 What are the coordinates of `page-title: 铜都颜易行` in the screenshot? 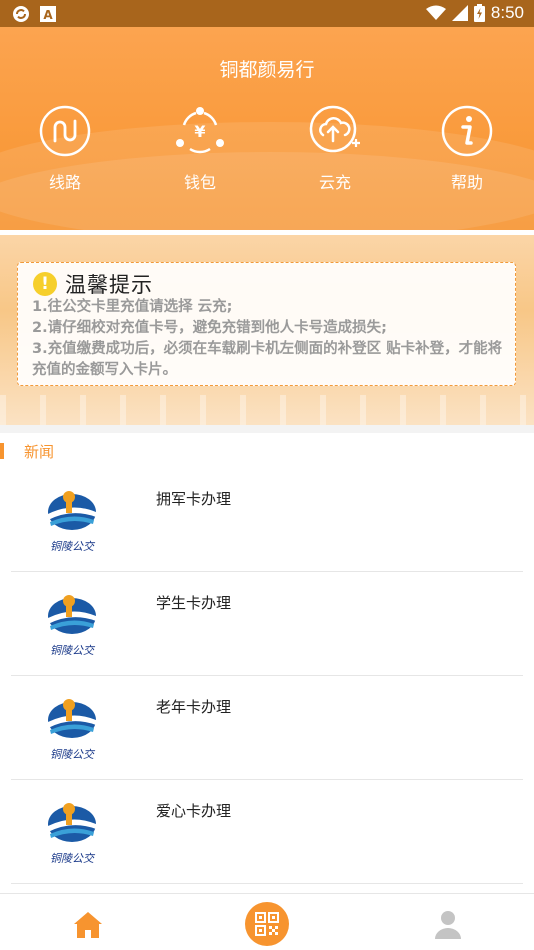 It's located at (267, 70).